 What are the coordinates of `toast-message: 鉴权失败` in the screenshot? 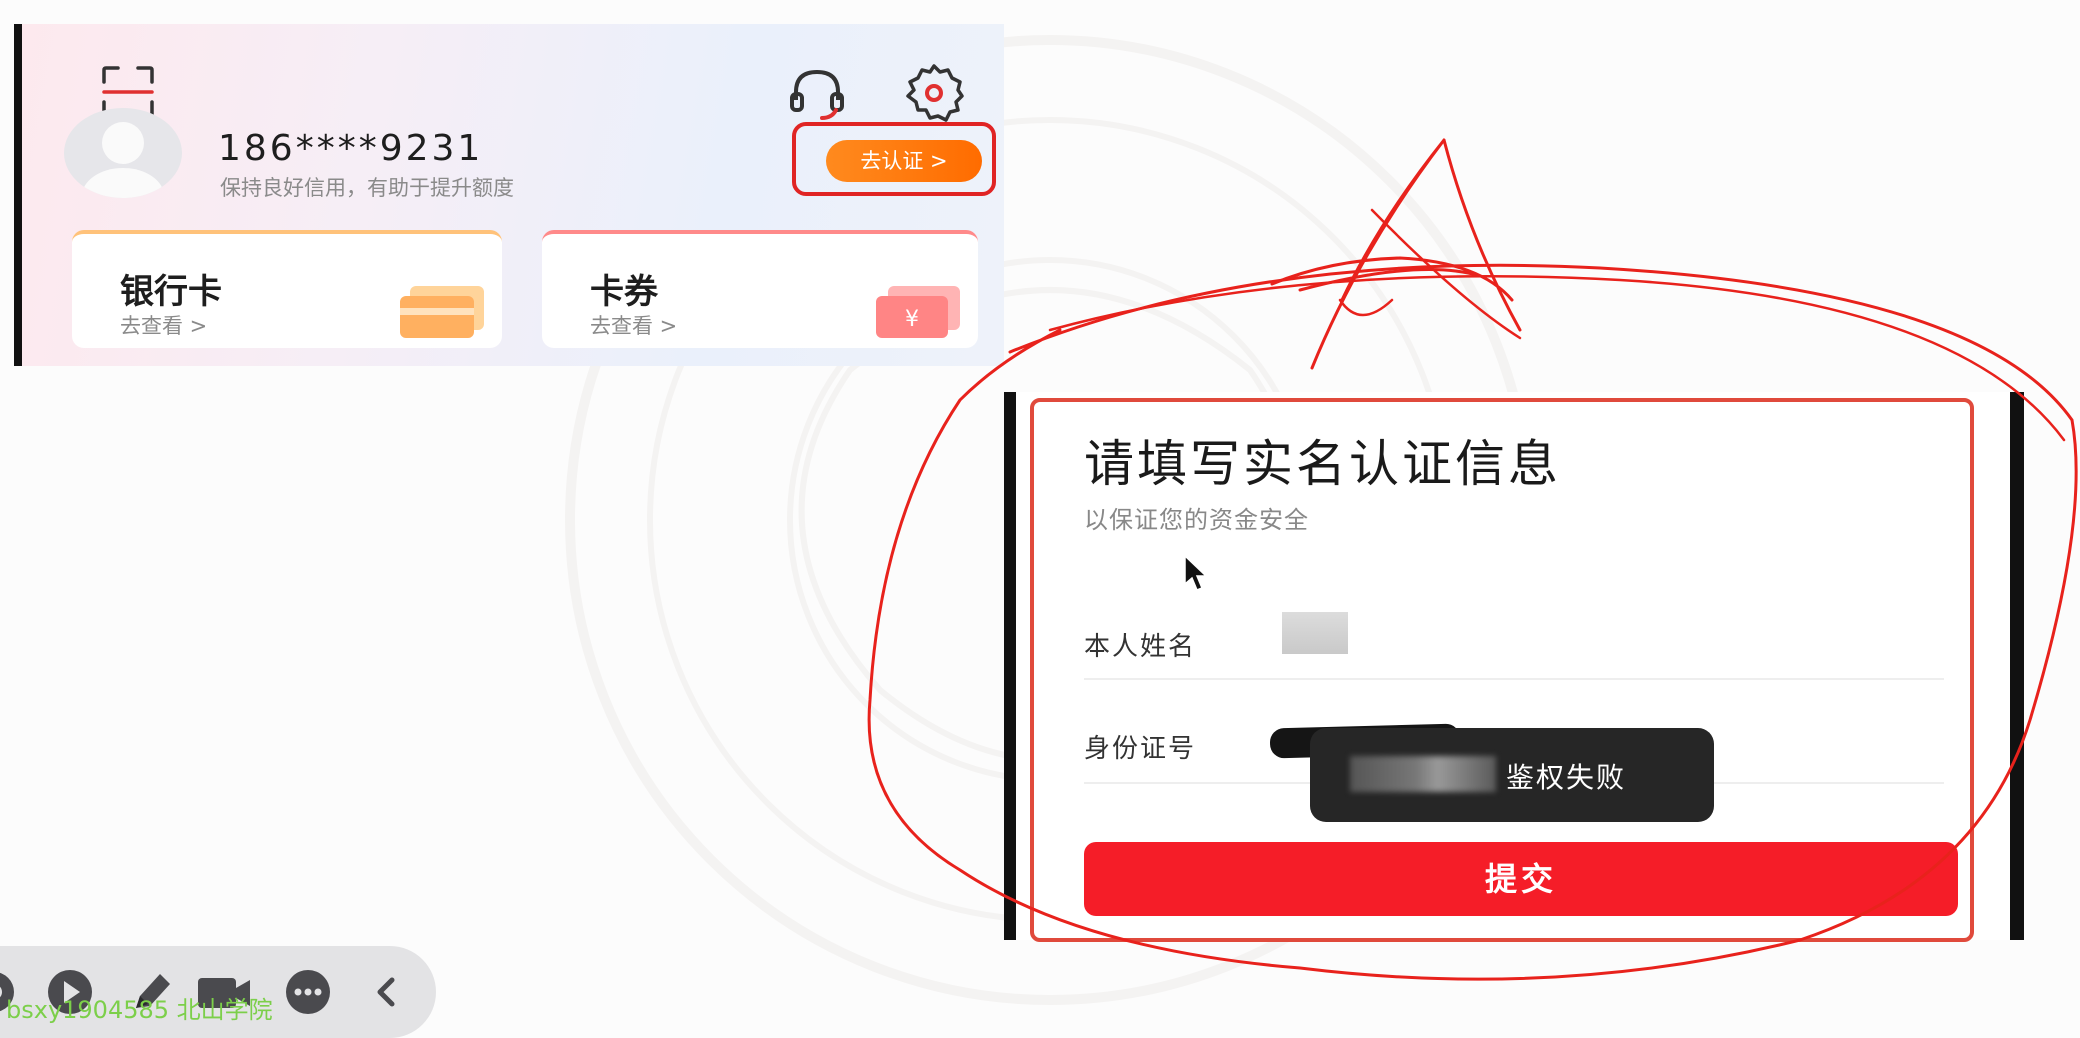 It's located at (1566, 777).